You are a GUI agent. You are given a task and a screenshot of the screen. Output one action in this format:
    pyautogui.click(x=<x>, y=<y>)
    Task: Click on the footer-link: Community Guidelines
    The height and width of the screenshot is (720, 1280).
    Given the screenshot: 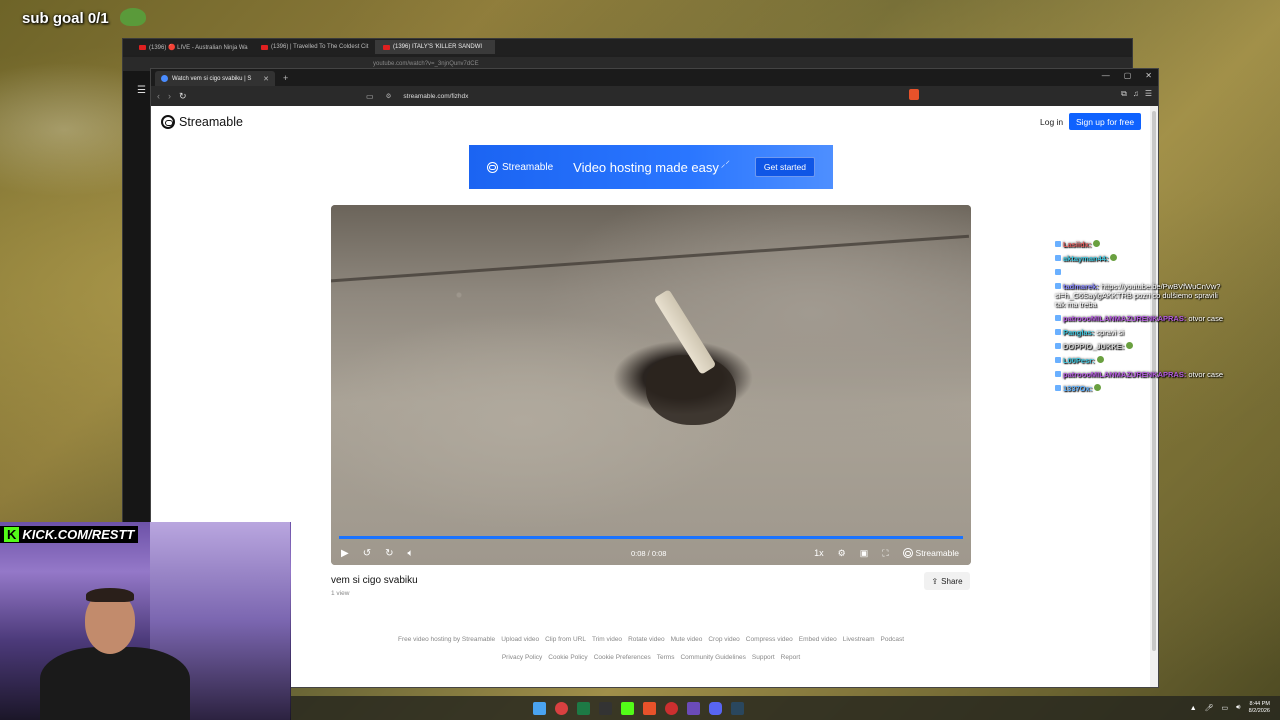 What is the action you would take?
    pyautogui.click(x=712, y=657)
    